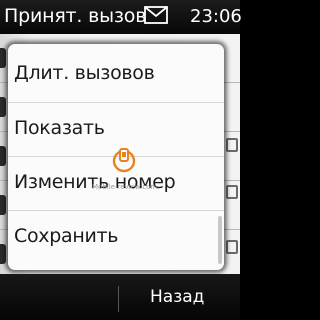  What do you see at coordinates (216, 16) in the screenshot?
I see `status-time: 23:06` at bounding box center [216, 16].